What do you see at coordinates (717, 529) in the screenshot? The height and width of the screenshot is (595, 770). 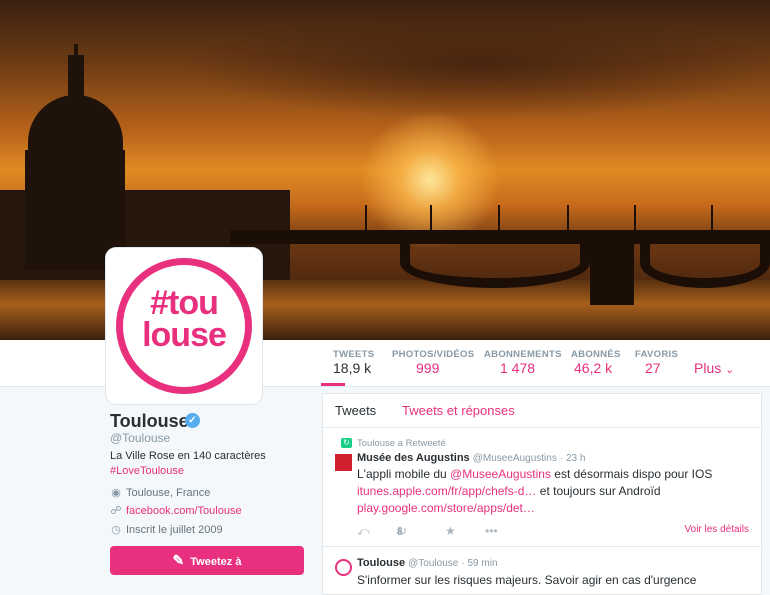 I see `view-details-link: Voir les détails` at bounding box center [717, 529].